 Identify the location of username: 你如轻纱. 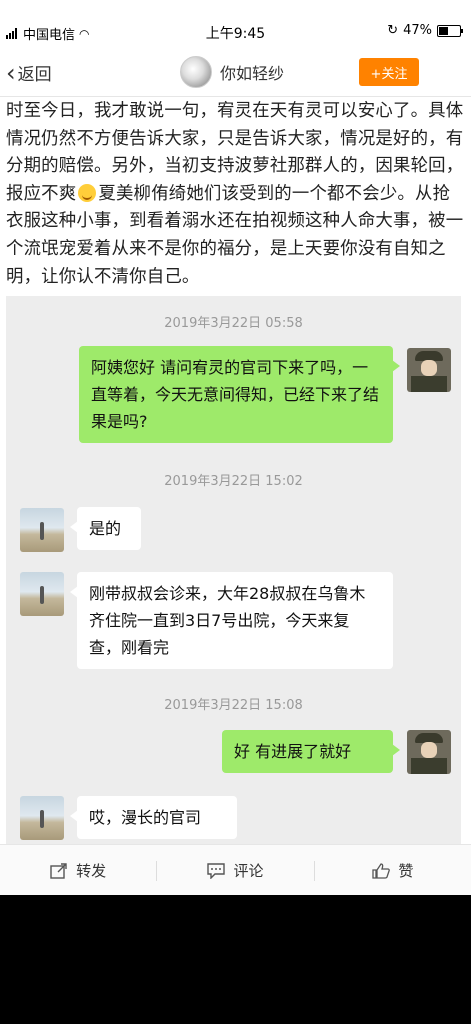
(252, 72).